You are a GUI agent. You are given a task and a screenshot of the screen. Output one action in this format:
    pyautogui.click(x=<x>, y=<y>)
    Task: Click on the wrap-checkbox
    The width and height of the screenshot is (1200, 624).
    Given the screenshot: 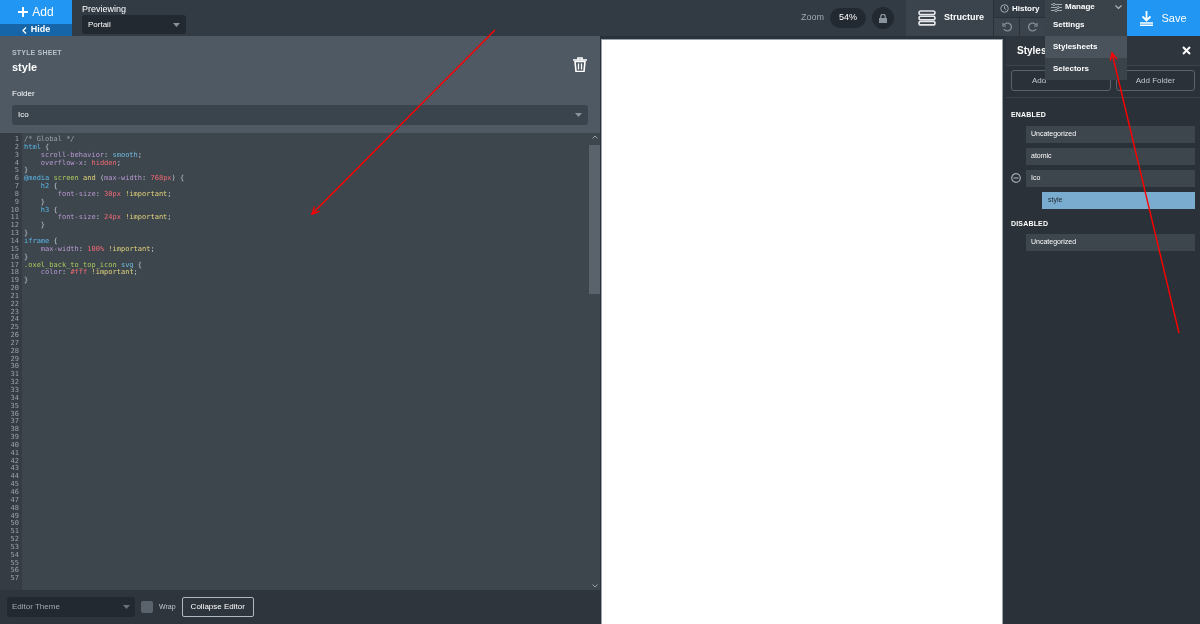 What is the action you would take?
    pyautogui.click(x=147, y=607)
    